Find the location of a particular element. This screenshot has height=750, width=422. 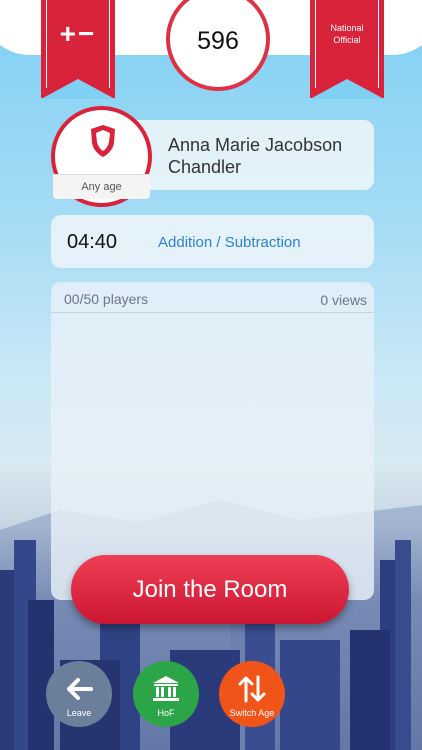

national-official-ribbon: National Official is located at coordinates (347, 49).